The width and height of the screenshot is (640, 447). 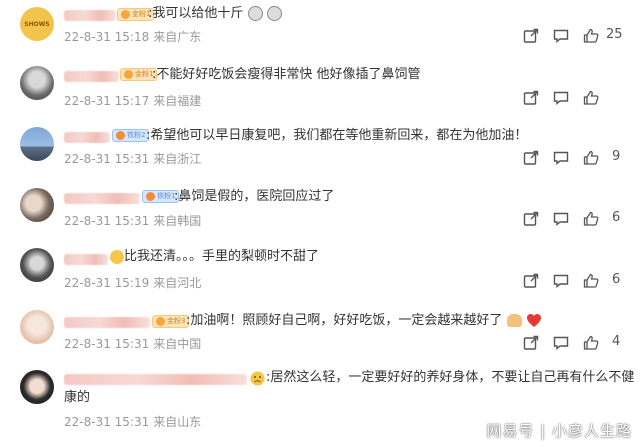 I want to click on comment-meta: 22-8-31 15:31 来自浙江, so click(x=133, y=159).